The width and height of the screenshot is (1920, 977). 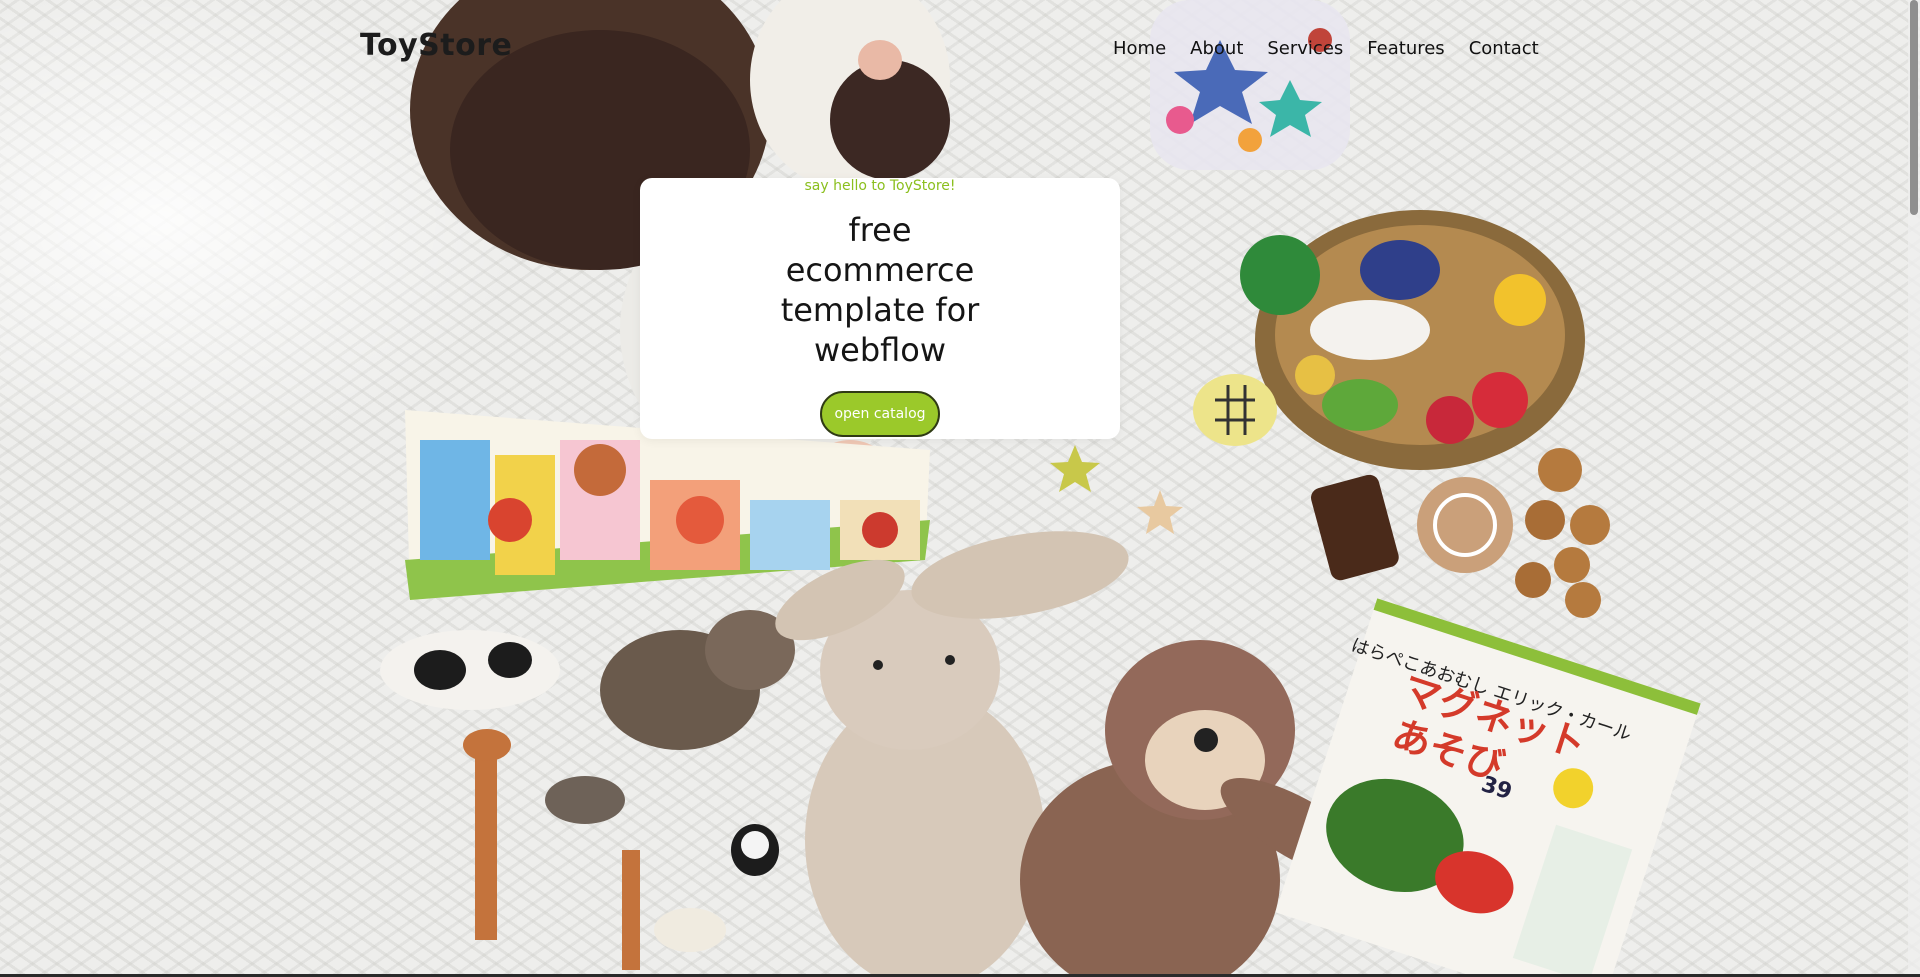 I want to click on main-nav: Home About Services Features Contact, so click(x=1338, y=48).